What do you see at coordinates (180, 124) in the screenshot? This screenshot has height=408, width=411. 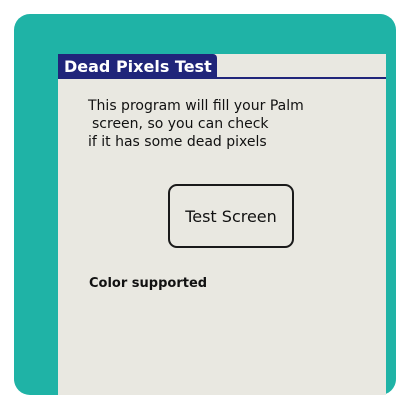 I see `description-line-2: screen, so you can check` at bounding box center [180, 124].